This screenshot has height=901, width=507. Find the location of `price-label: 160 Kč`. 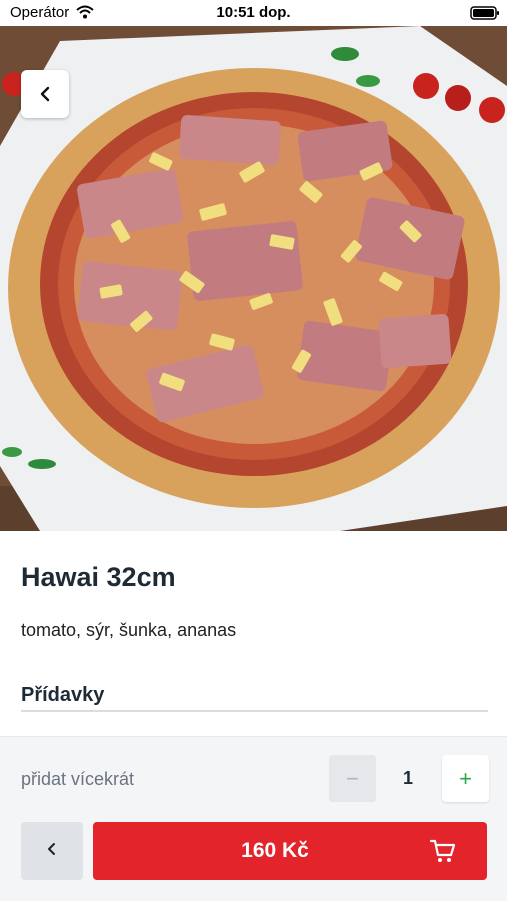

price-label: 160 Kč is located at coordinates (275, 850).